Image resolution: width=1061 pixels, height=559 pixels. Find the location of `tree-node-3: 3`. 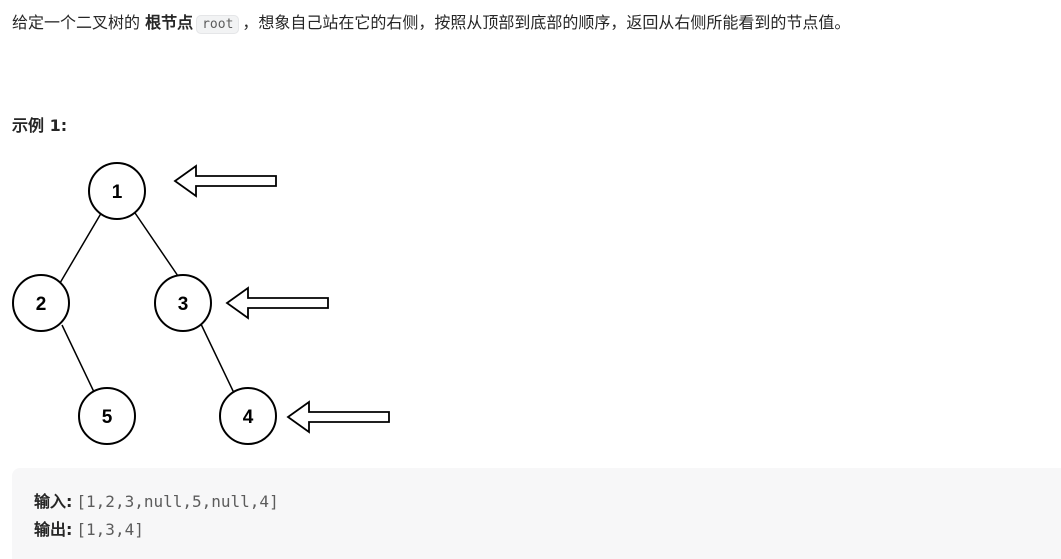

tree-node-3: 3 is located at coordinates (183, 303).